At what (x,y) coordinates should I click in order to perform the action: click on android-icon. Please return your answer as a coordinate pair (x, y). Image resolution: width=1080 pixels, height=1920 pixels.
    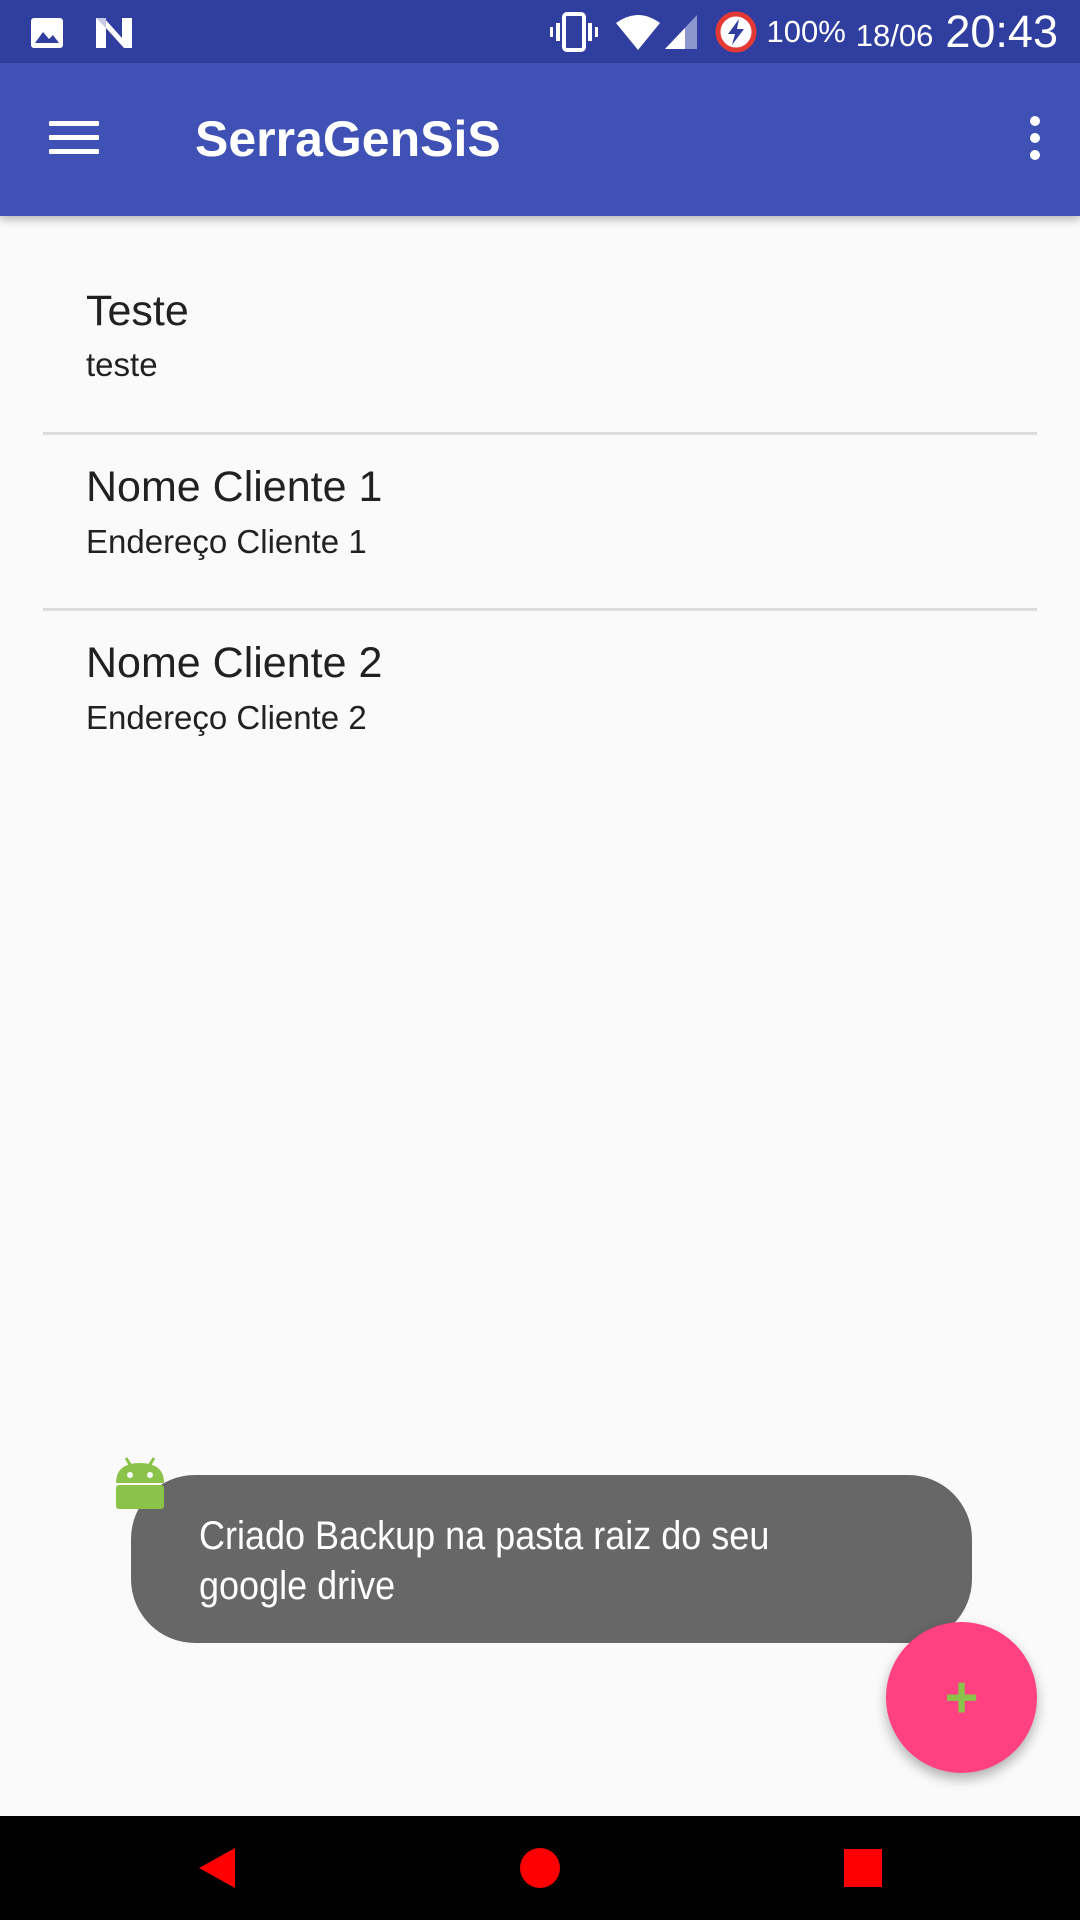
    Looking at the image, I should click on (140, 1483).